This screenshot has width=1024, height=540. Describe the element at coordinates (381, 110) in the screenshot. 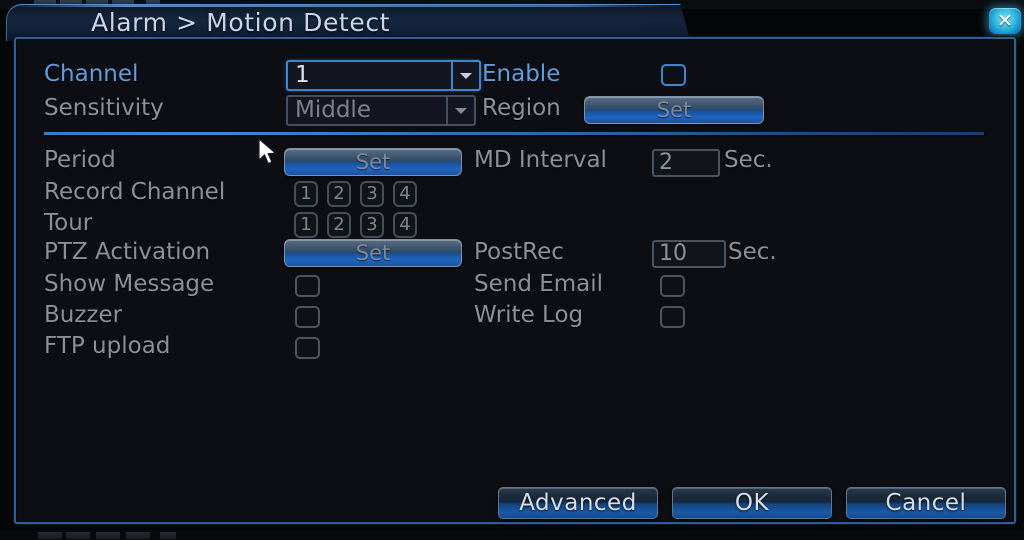

I see `sensitivity-select: Middle` at that location.